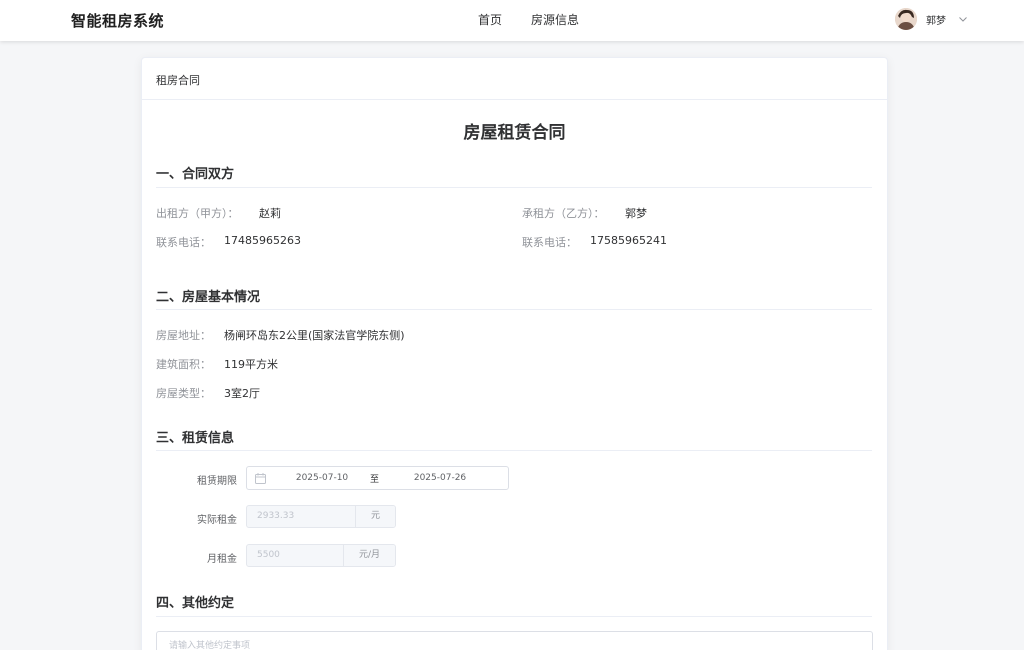  Describe the element at coordinates (183, 393) in the screenshot. I see `house-type-label: 房屋类型：` at that location.